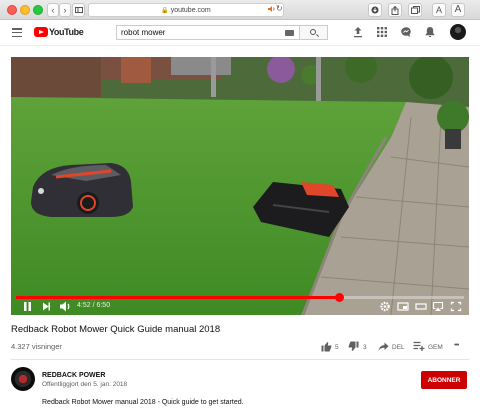  I want to click on progress-bar, so click(240, 297).